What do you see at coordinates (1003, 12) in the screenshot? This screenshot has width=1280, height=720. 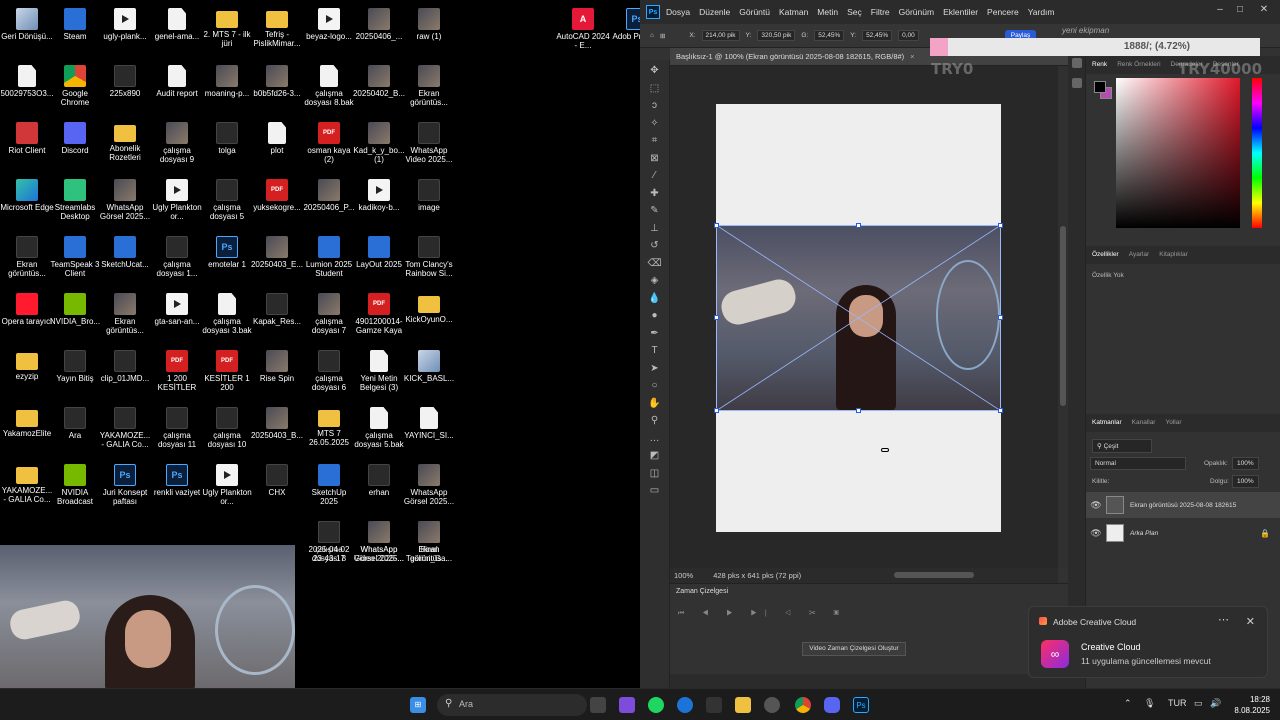 I see `menu-pencere: Pencere` at bounding box center [1003, 12].